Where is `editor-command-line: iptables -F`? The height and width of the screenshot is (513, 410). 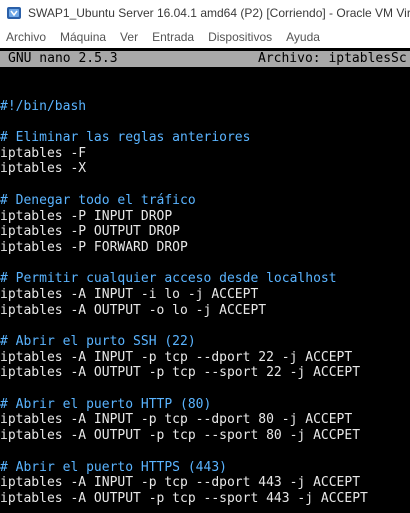 editor-command-line: iptables -F is located at coordinates (43, 153).